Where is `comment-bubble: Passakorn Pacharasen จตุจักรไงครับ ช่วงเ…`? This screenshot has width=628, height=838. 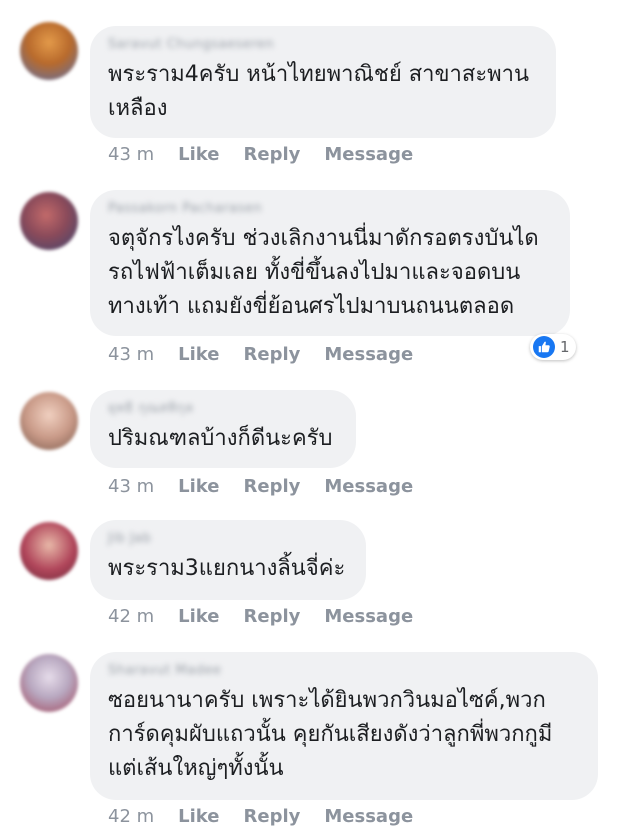
comment-bubble: Passakorn Pacharasen จตุจักรไงครับ ช่วงเ… is located at coordinates (330, 263).